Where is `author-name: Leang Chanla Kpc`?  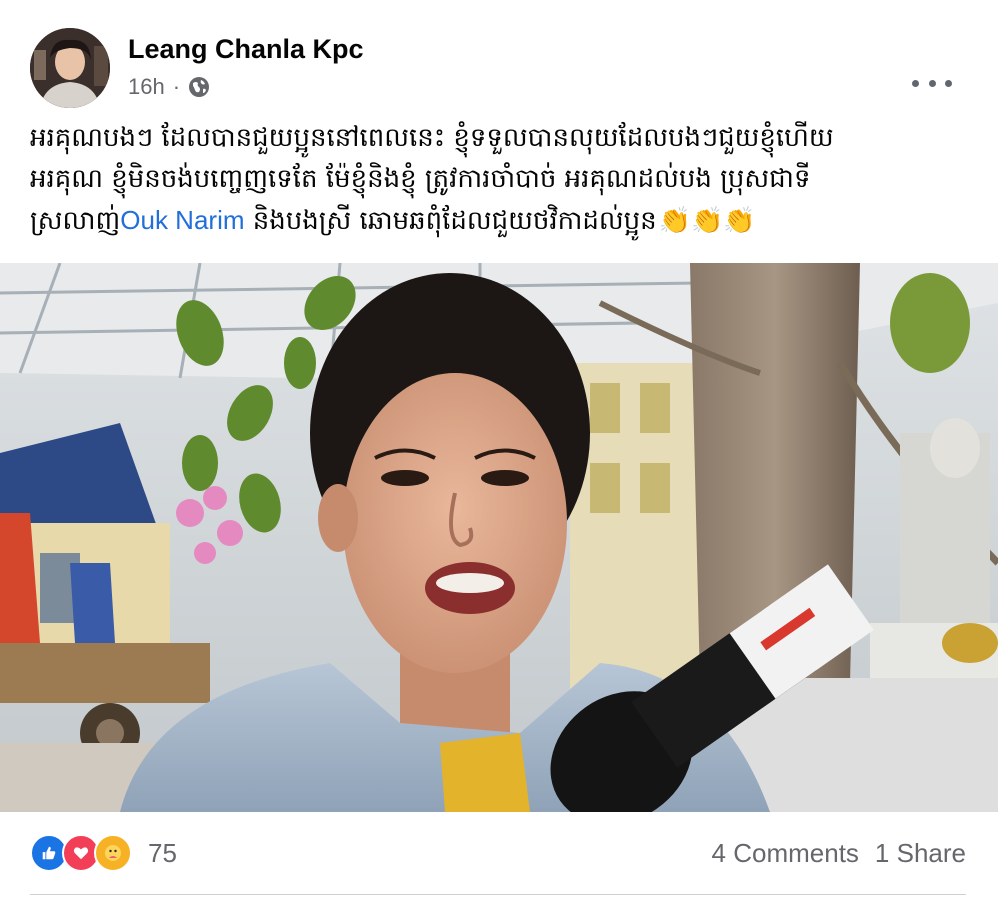 author-name: Leang Chanla Kpc is located at coordinates (246, 49).